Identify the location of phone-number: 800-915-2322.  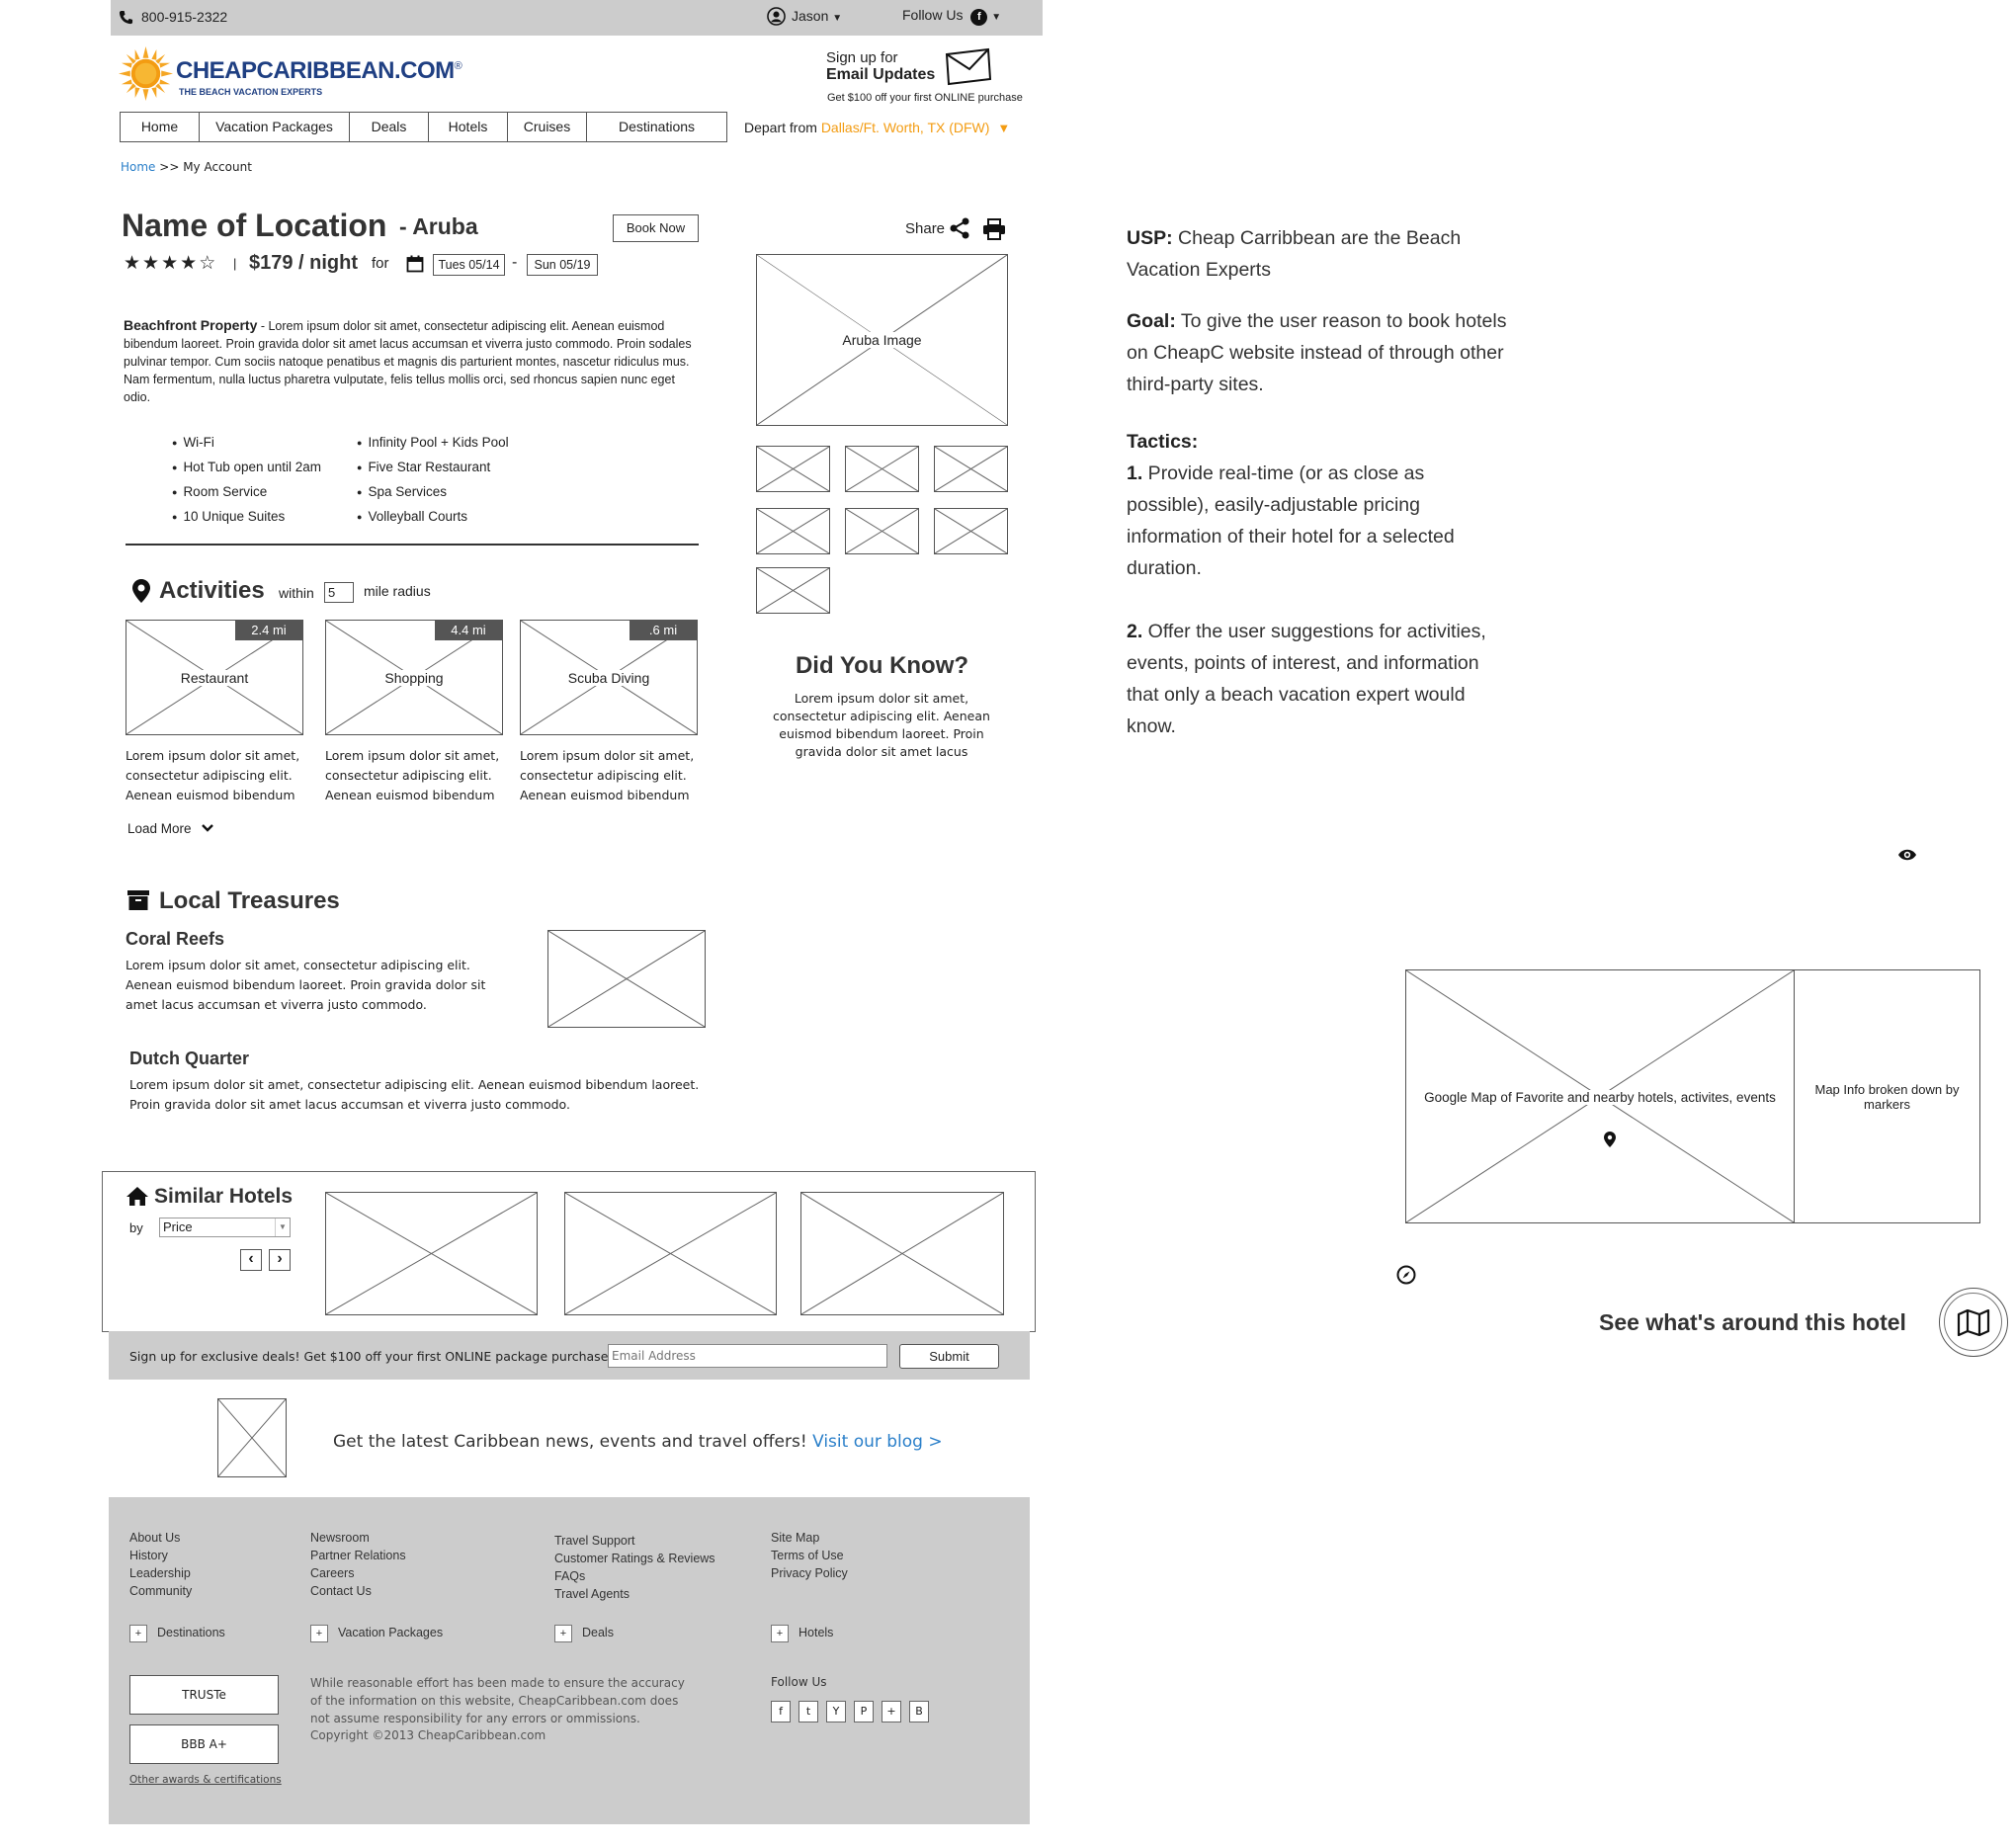
(184, 17).